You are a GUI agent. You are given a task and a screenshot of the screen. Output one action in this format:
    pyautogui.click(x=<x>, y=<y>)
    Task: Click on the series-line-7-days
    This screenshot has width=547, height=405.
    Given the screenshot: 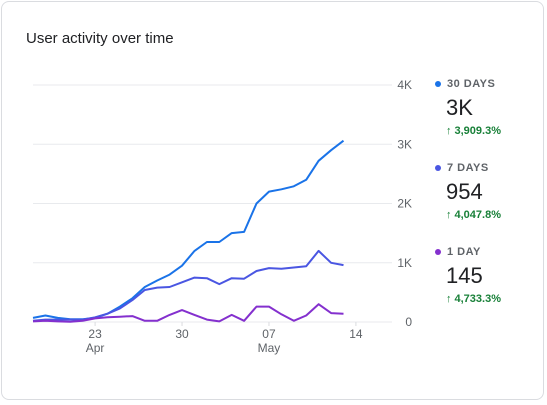 What is the action you would take?
    pyautogui.click(x=188, y=285)
    